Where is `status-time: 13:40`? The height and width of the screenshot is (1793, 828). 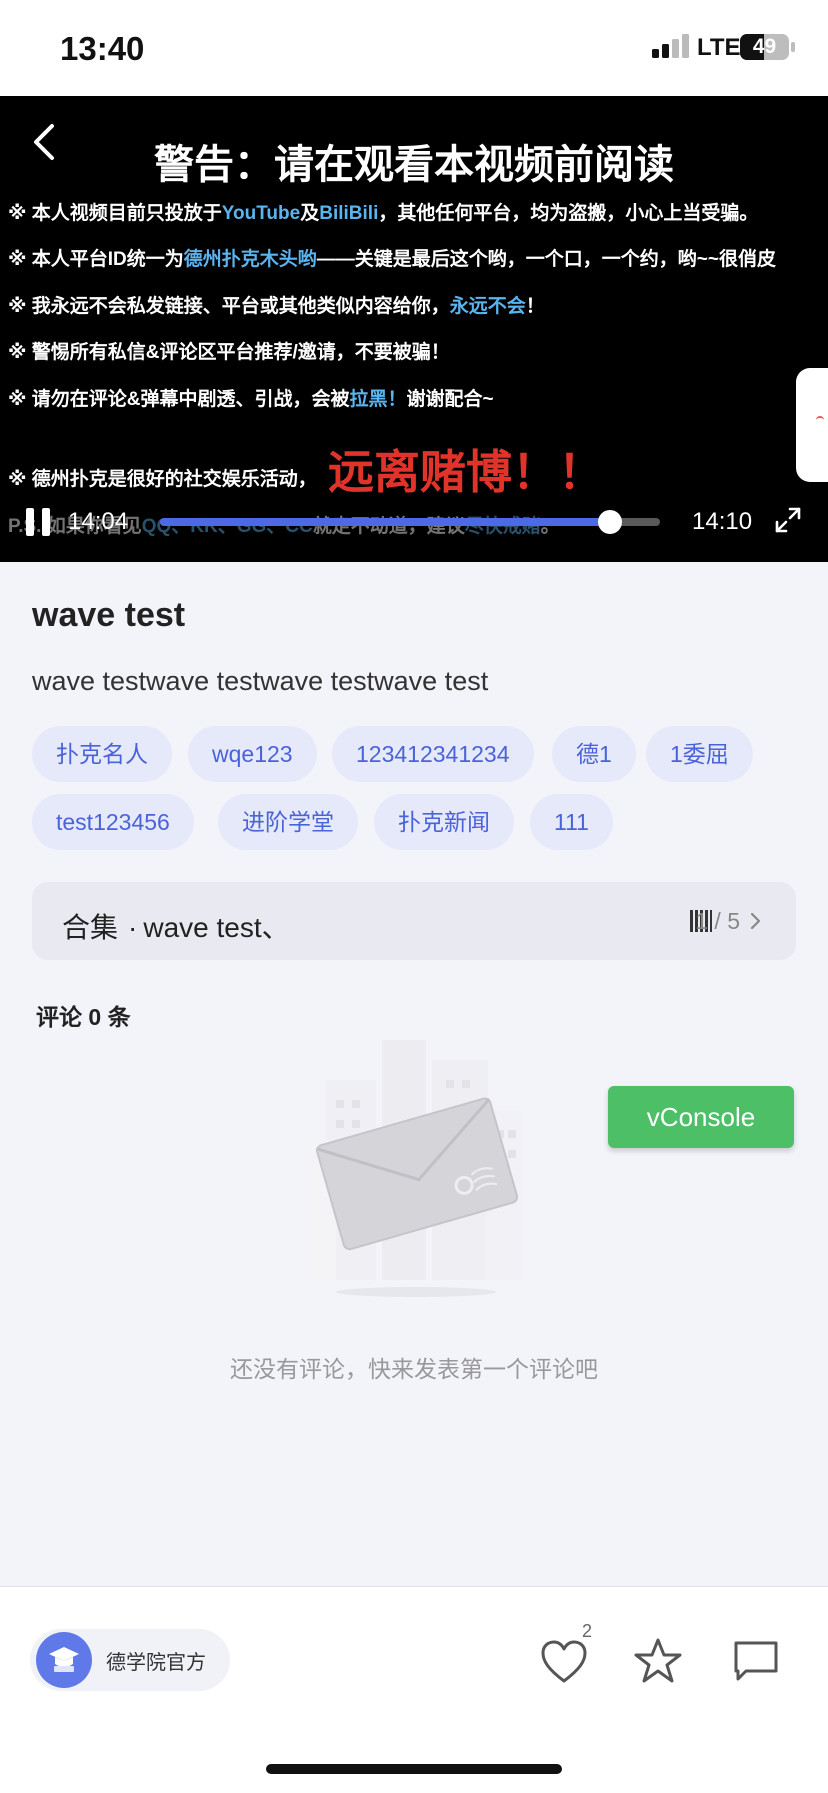
status-time: 13:40 is located at coordinates (102, 48).